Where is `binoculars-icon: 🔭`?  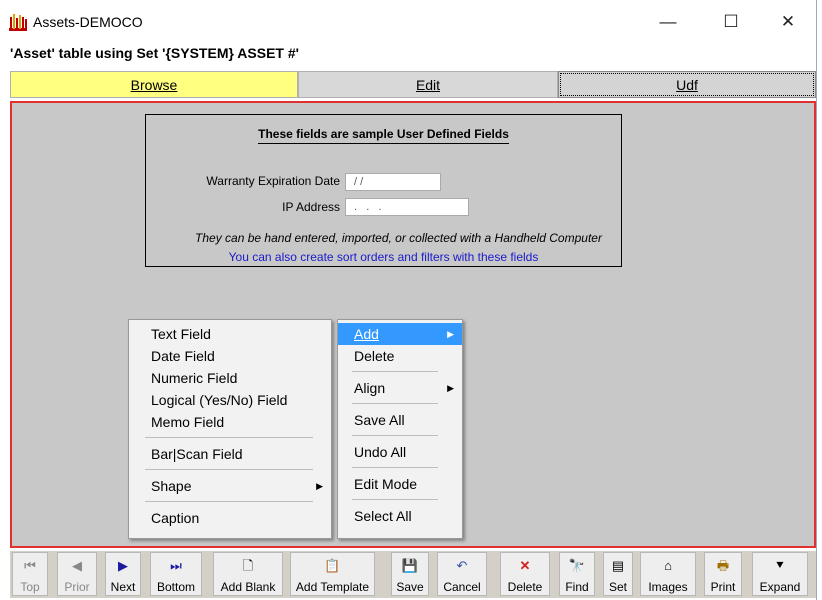 binoculars-icon: 🔭 is located at coordinates (577, 565).